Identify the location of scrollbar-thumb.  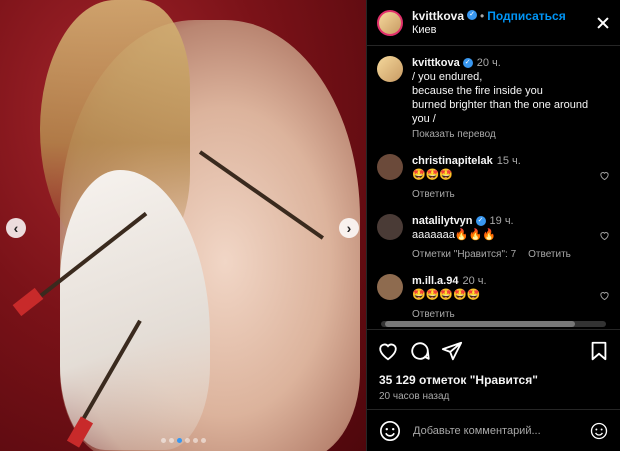
(480, 324).